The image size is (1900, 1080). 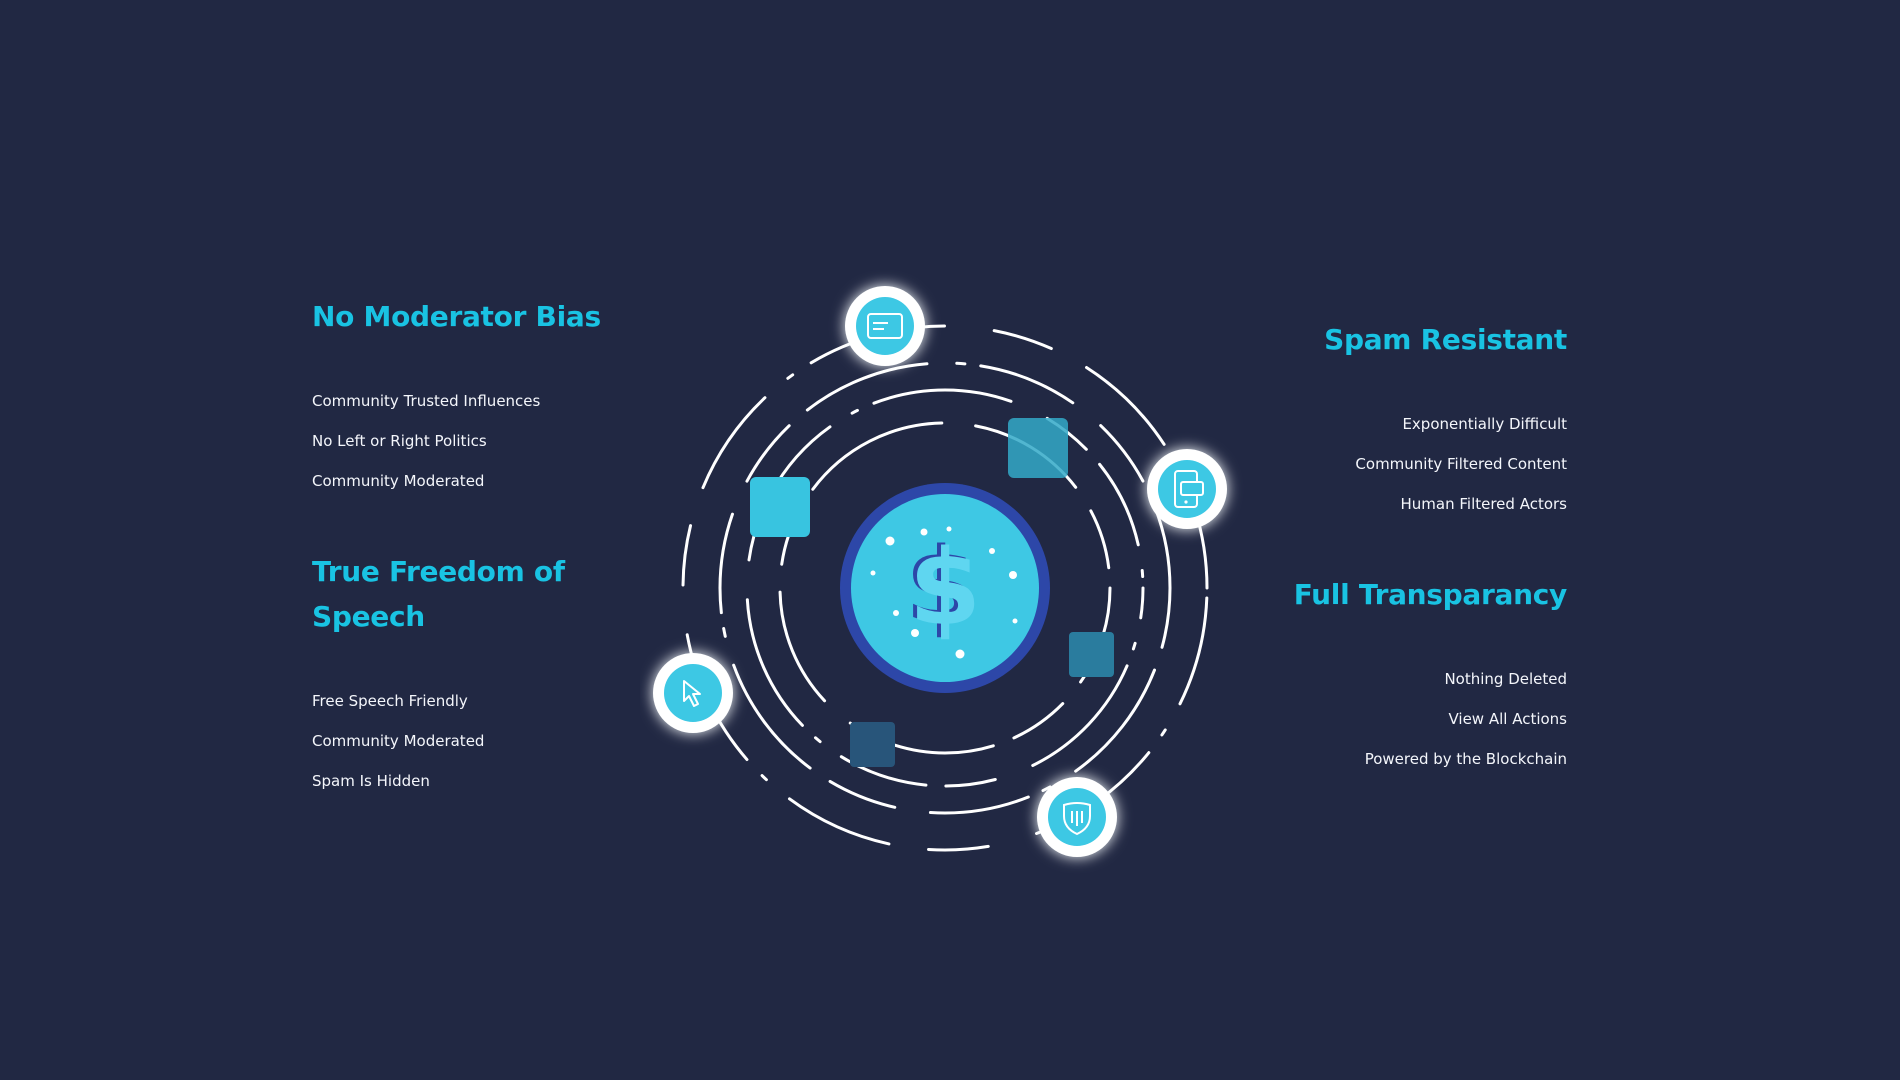 I want to click on cursor-icon, so click(x=693, y=693).